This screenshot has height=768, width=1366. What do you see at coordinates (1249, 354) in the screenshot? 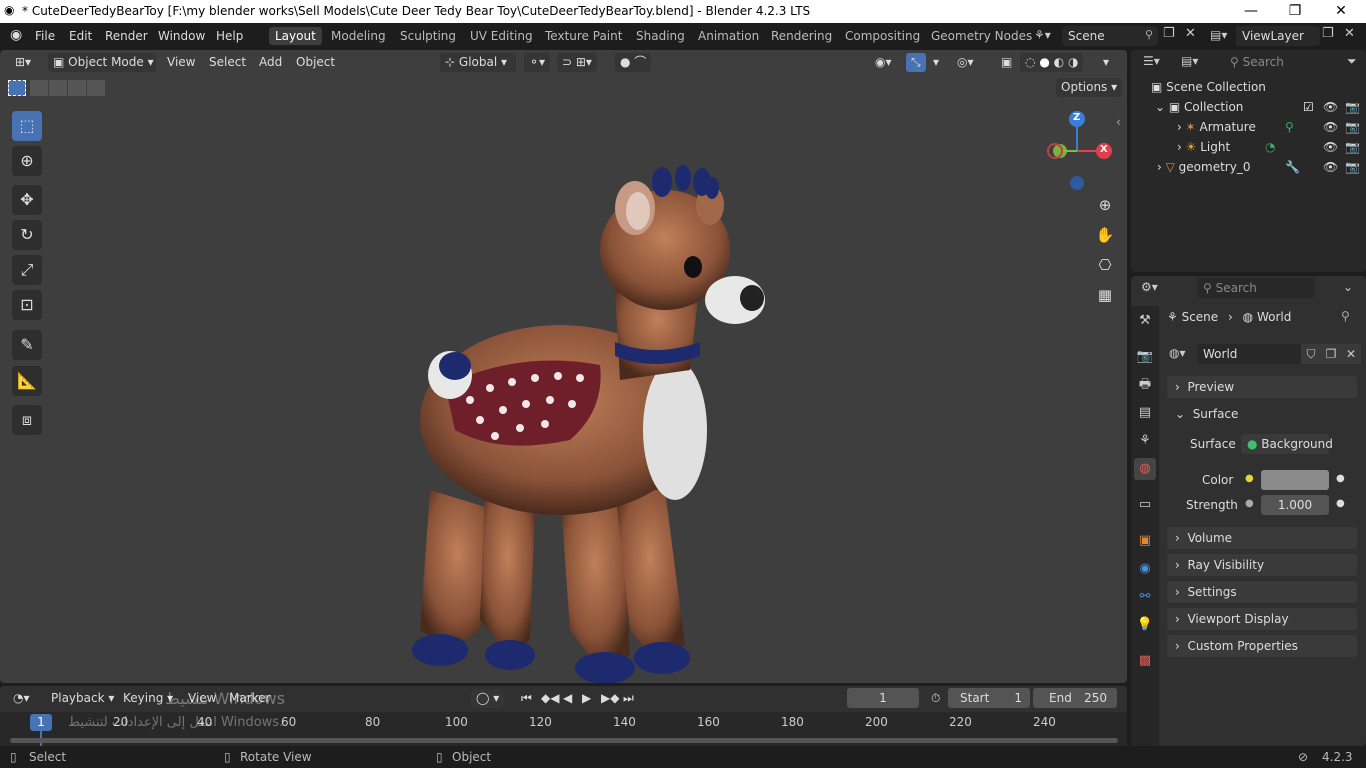
I see `world-name-field: World` at bounding box center [1249, 354].